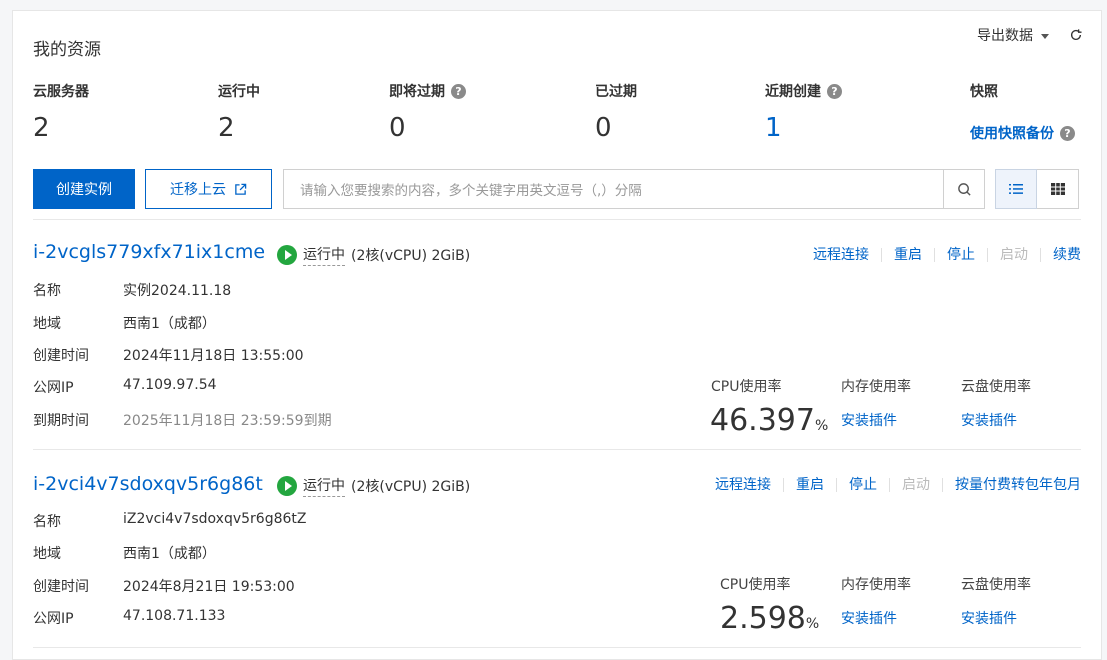 The width and height of the screenshot is (1107, 660). Describe the element at coordinates (209, 587) in the screenshot. I see `field-value: 2024年8月21日 19:53:00` at that location.